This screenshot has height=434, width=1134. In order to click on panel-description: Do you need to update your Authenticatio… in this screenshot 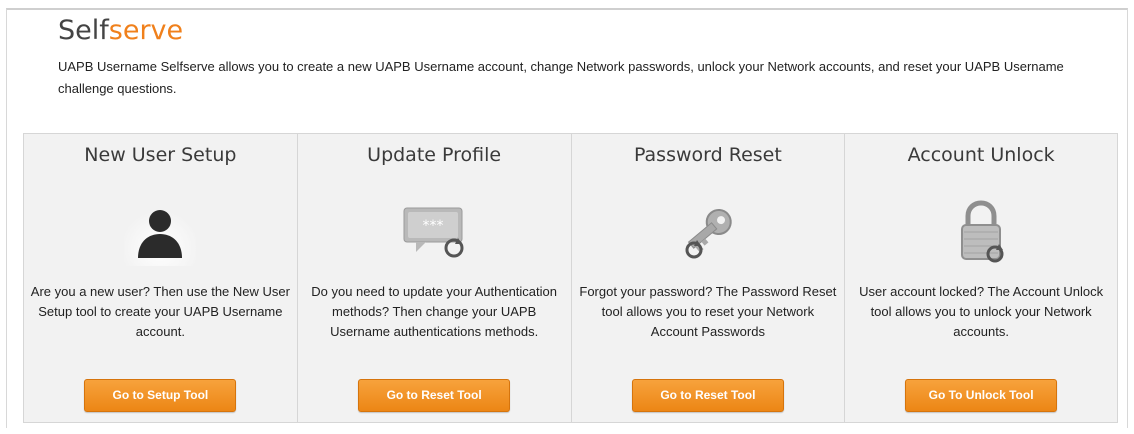, I will do `click(434, 311)`.